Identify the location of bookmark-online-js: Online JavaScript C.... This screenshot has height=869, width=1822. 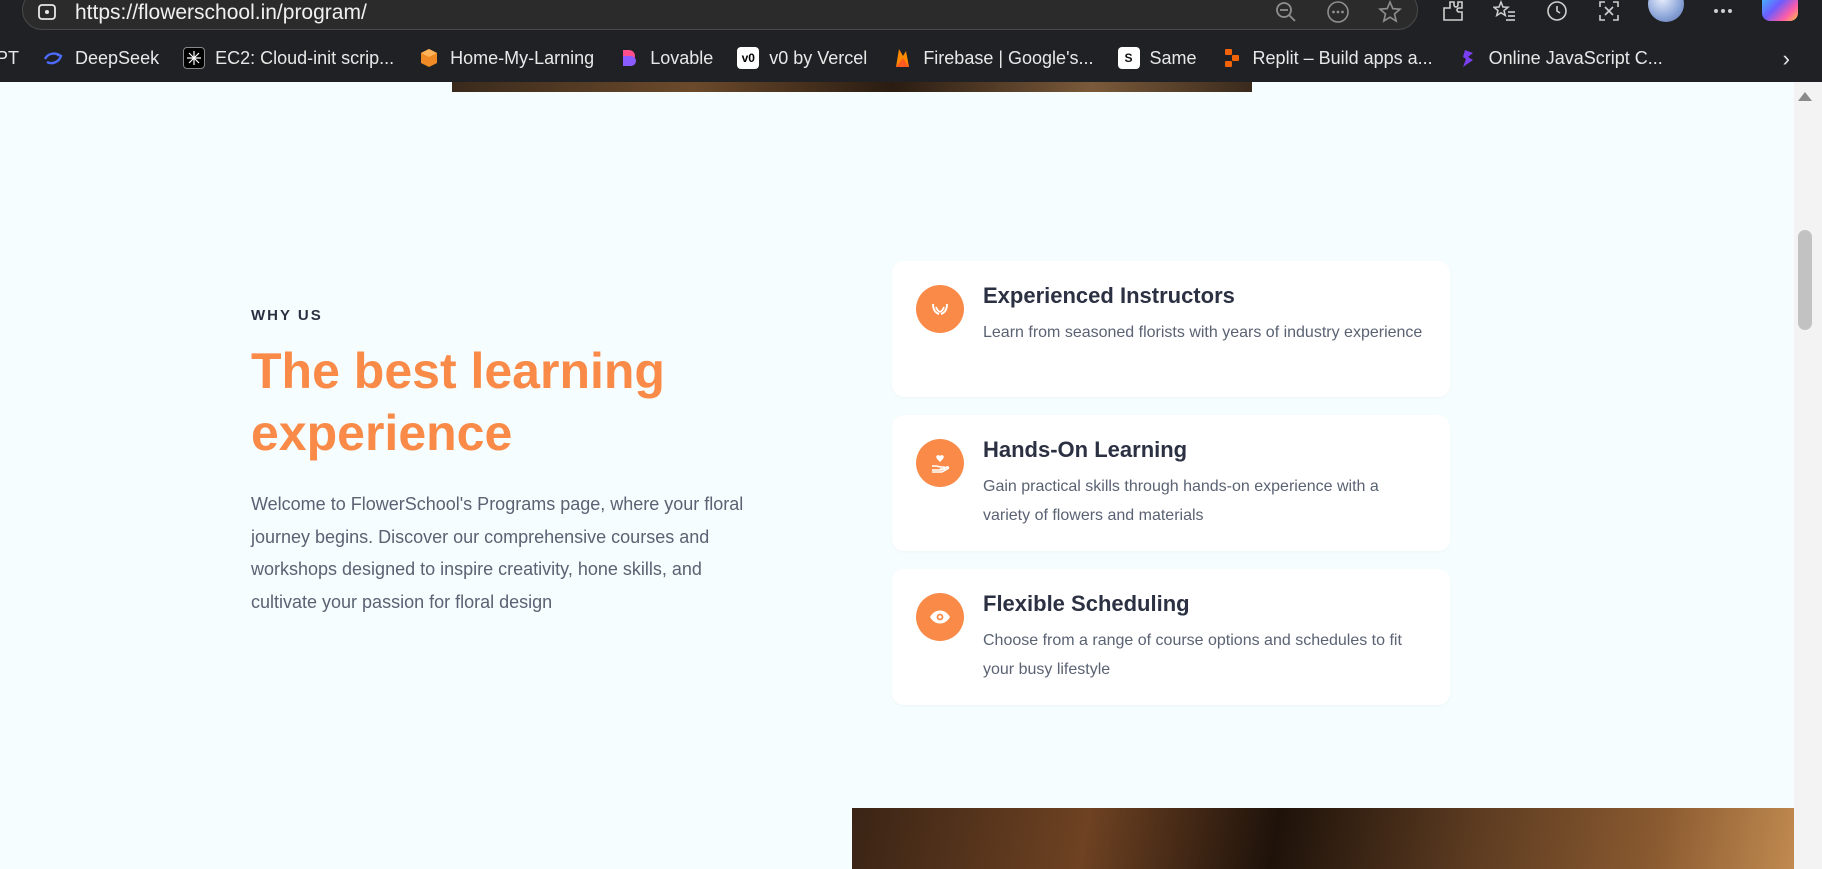
(1560, 58).